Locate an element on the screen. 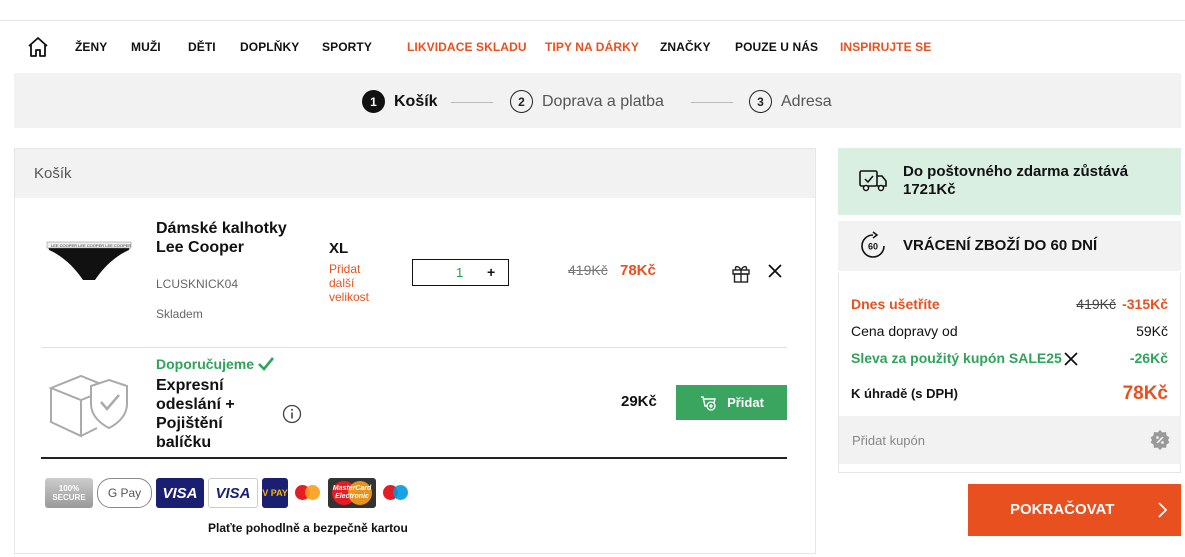  recommend-text: Doporučujeme is located at coordinates (205, 364).